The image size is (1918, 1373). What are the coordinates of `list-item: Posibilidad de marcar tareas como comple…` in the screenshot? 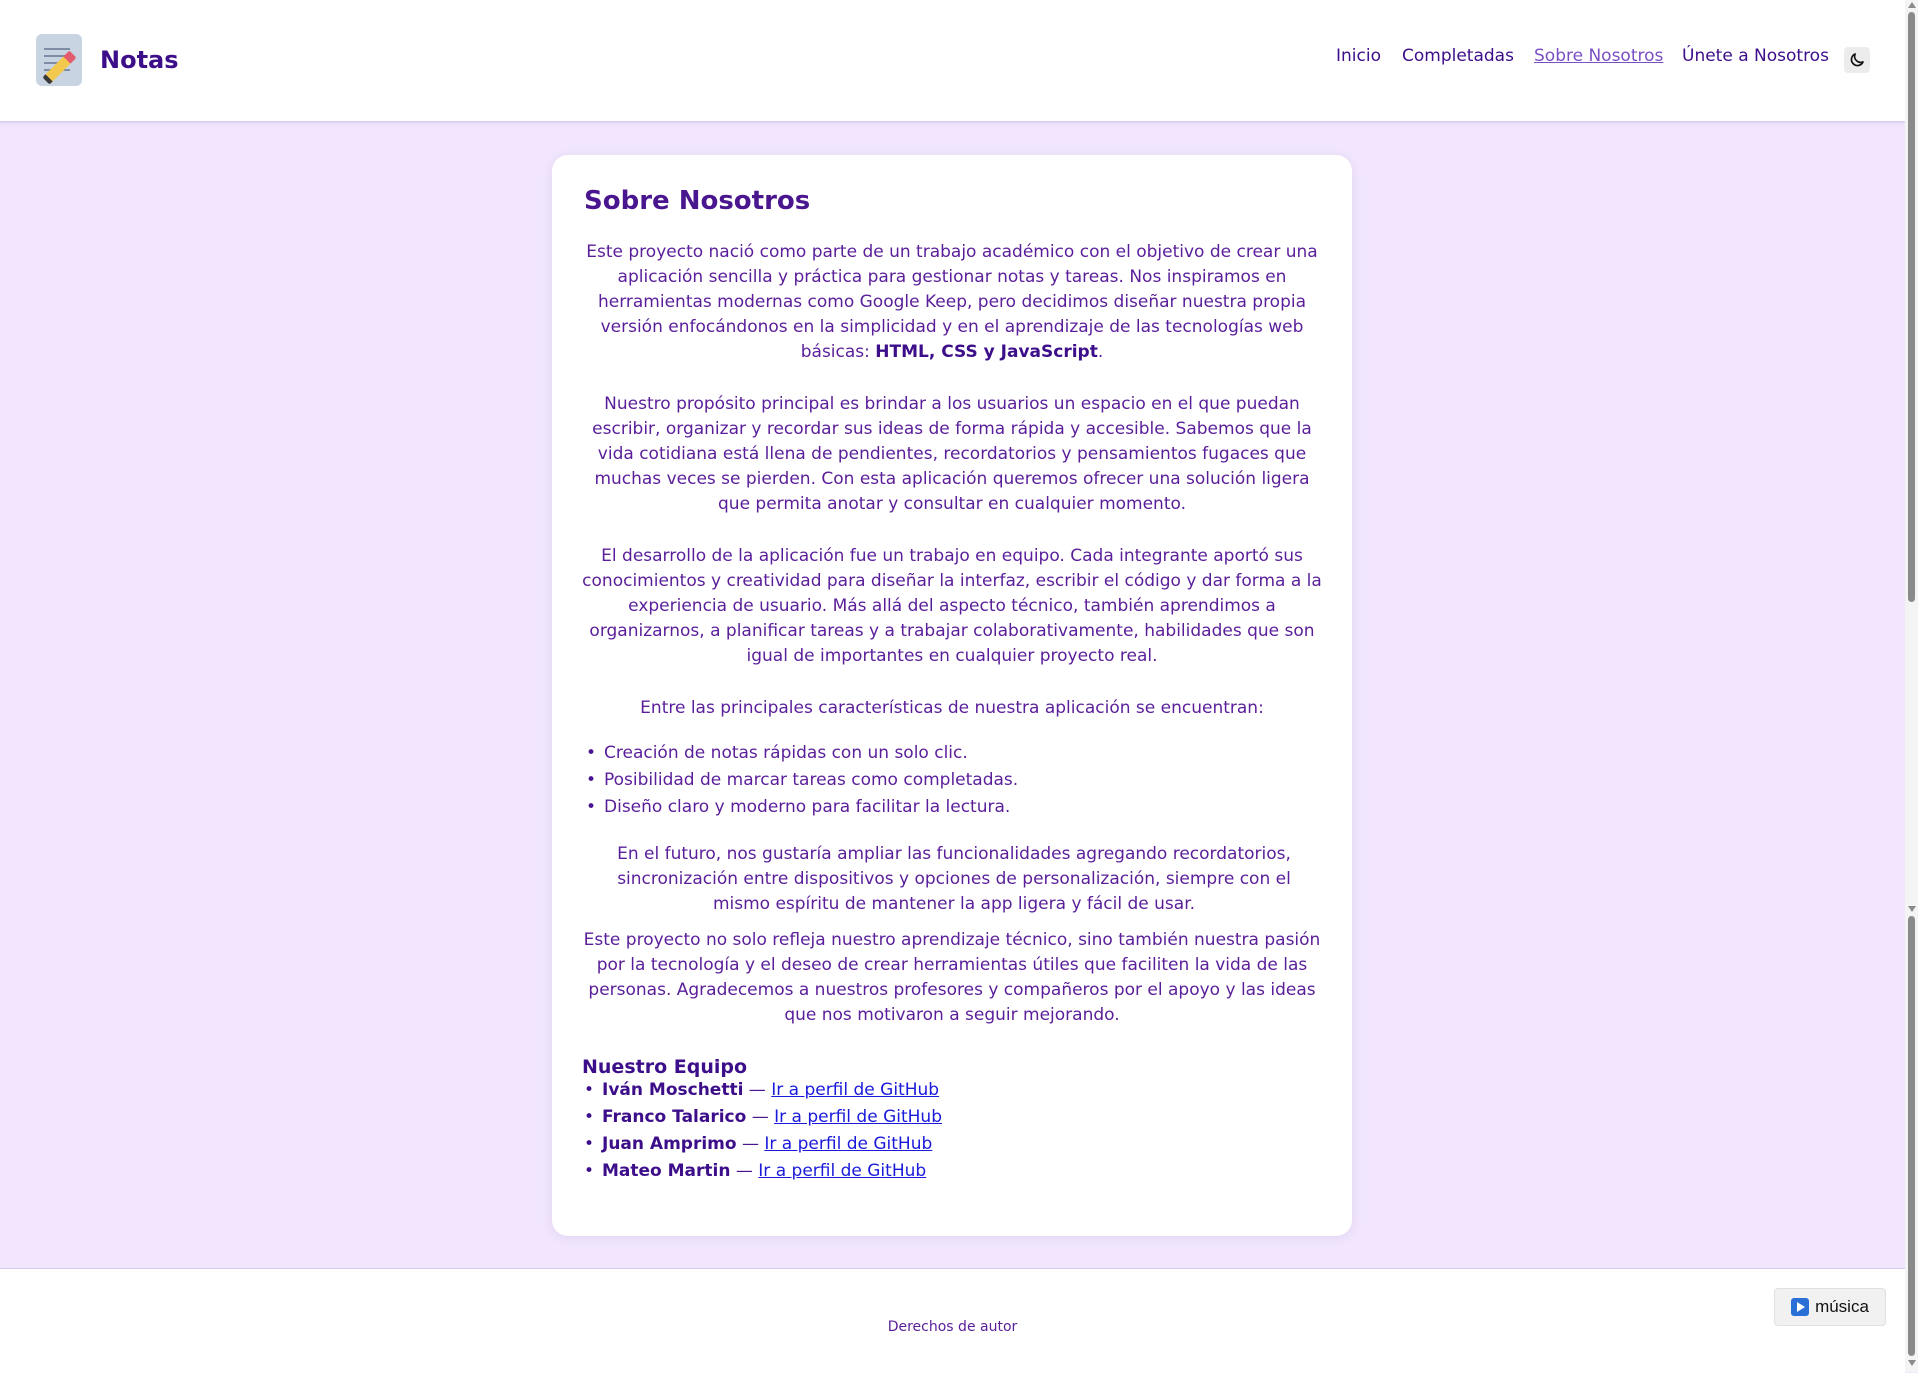 It's located at (954, 780).